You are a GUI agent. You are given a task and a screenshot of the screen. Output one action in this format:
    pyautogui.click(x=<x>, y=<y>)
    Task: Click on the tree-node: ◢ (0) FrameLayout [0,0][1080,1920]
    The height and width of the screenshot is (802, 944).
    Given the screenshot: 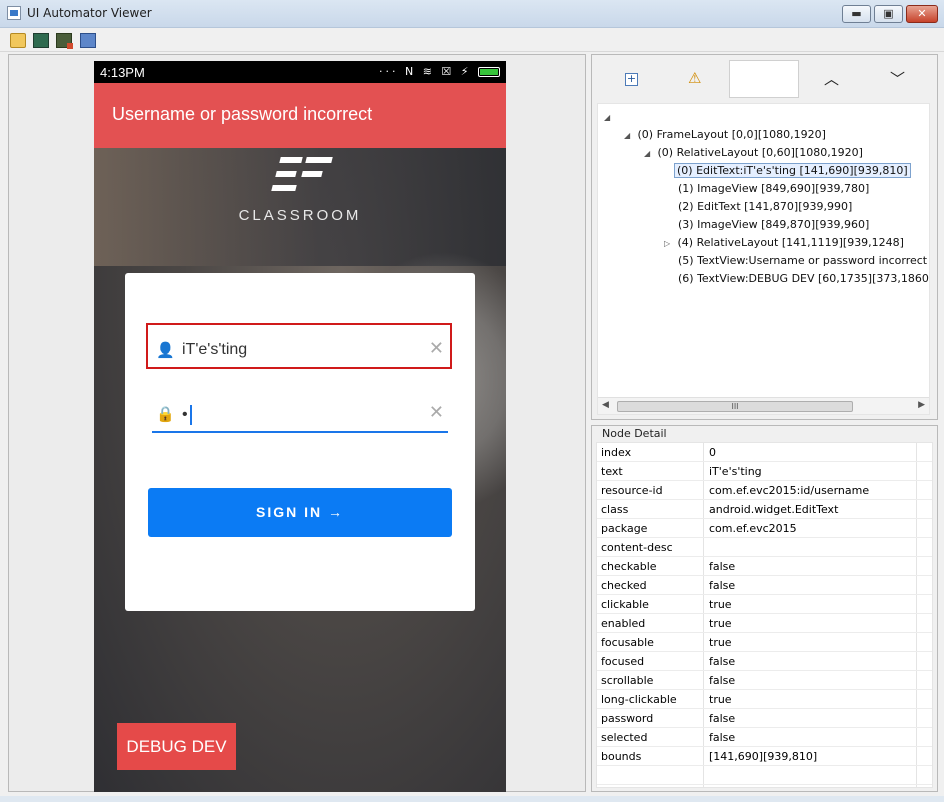 What is the action you would take?
    pyautogui.click(x=725, y=134)
    